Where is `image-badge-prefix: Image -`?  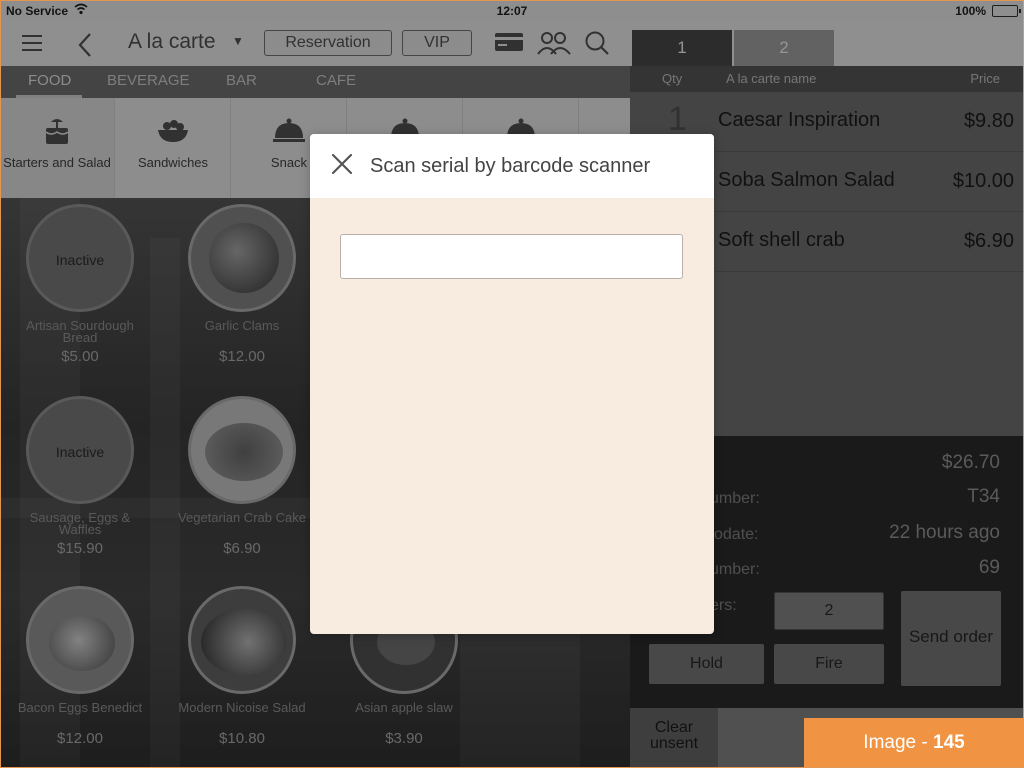
image-badge-prefix: Image - is located at coordinates (895, 742).